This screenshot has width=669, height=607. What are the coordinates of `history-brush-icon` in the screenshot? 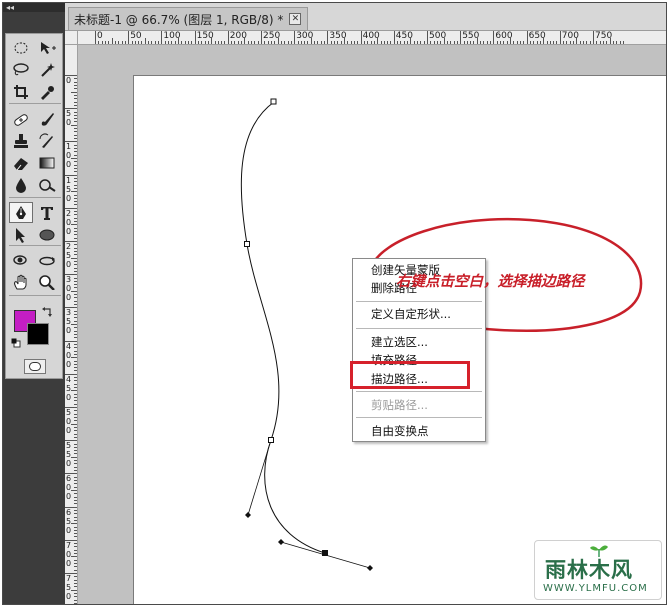 It's located at (47, 140).